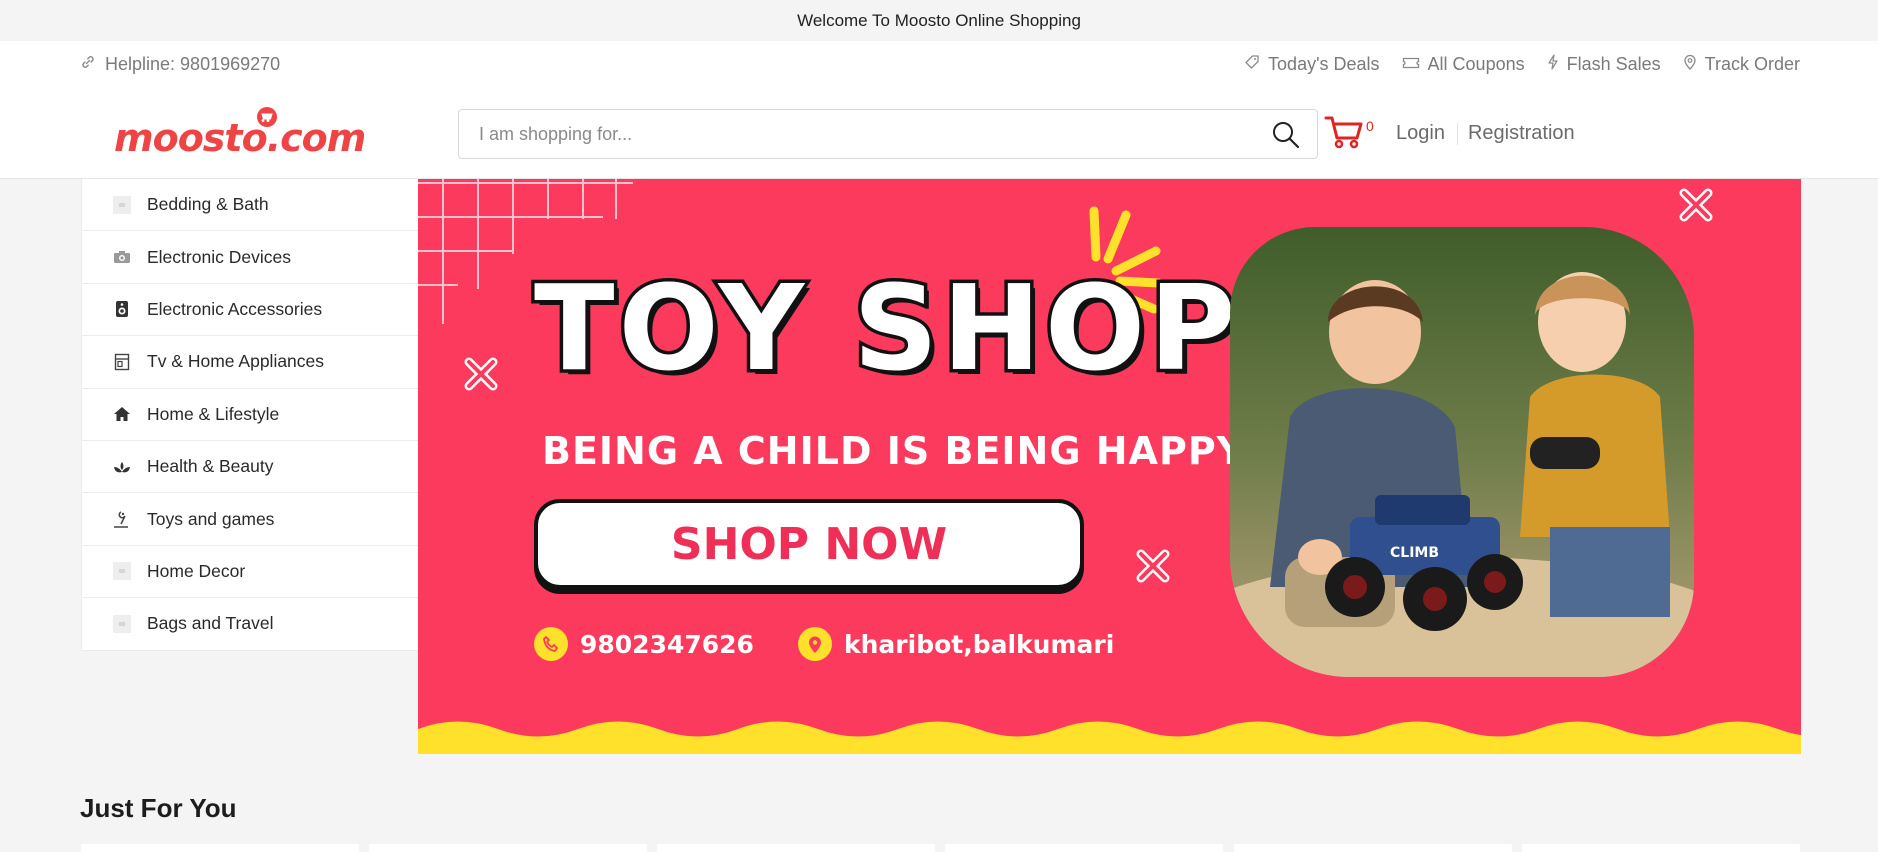 The width and height of the screenshot is (1878, 852). Describe the element at coordinates (122, 362) in the screenshot. I see `appliance-icon` at that location.